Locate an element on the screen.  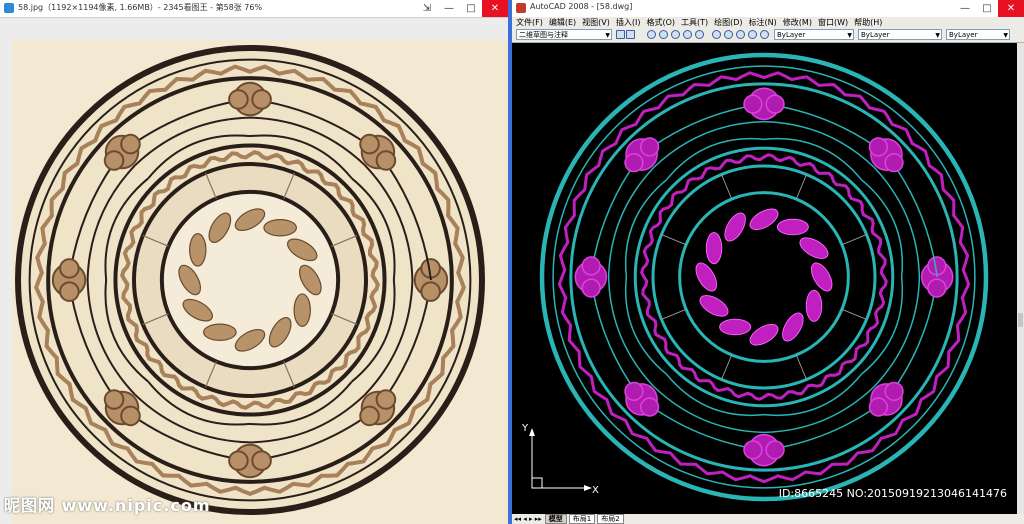
zoom-extents-icon is located at coordinates (752, 34).